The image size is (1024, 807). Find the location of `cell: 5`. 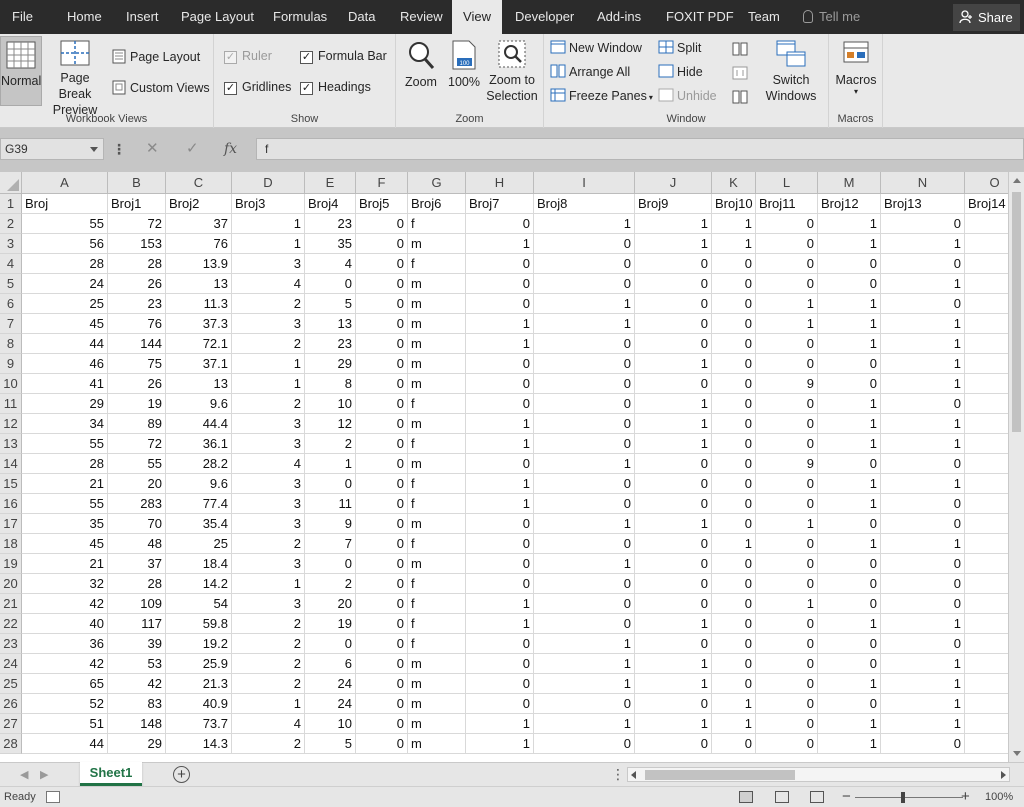

cell: 5 is located at coordinates (330, 744).